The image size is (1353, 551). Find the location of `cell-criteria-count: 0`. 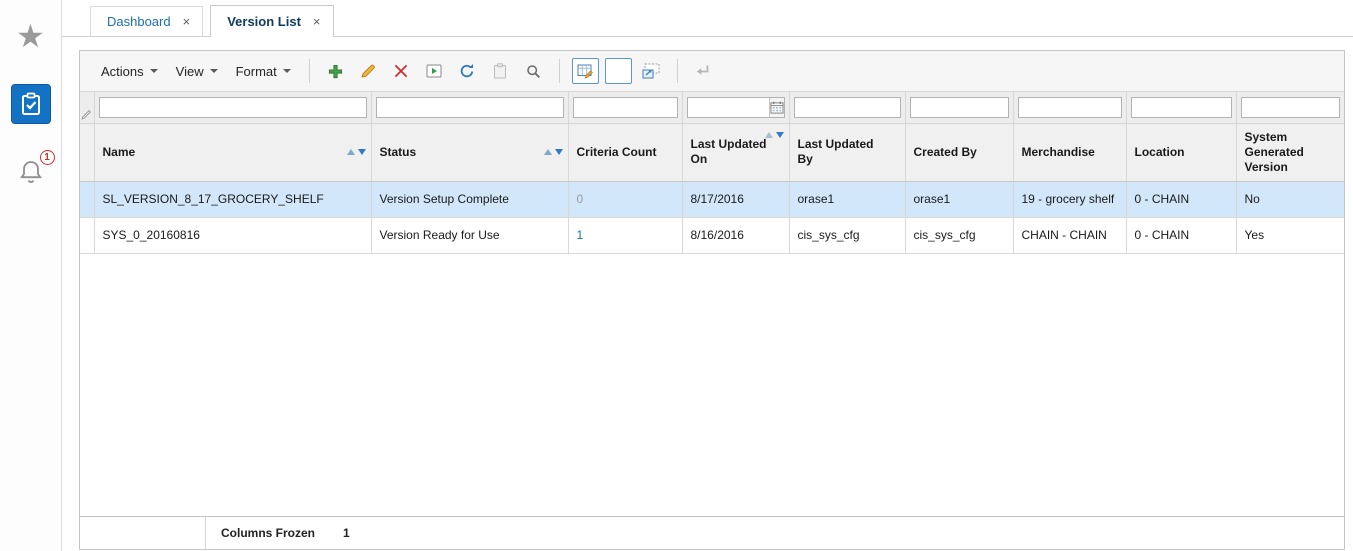

cell-criteria-count: 0 is located at coordinates (625, 199).